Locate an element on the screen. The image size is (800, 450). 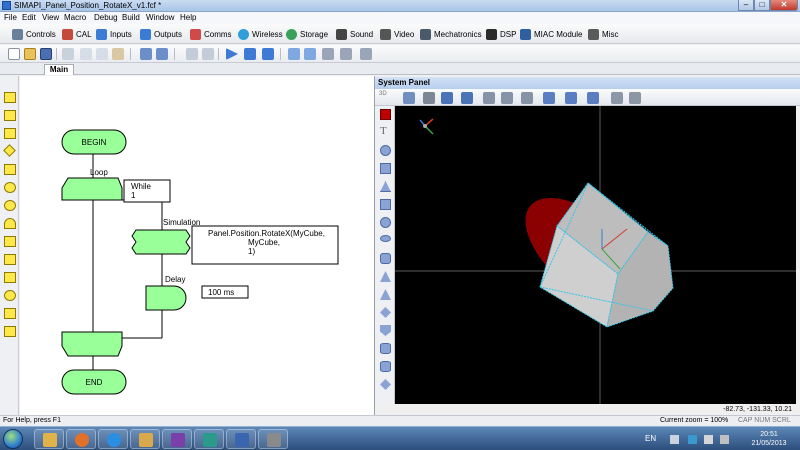
taskbar-file-manager is located at coordinates (145, 439).